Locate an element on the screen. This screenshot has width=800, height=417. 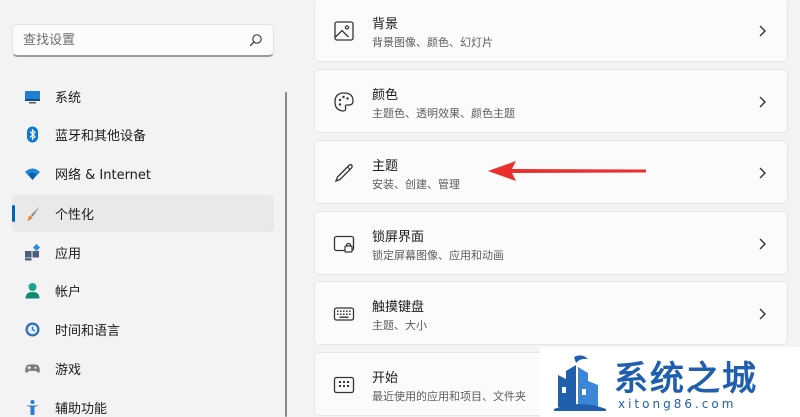
sidebar-item-time-language: 时间和语言 is located at coordinates (143, 329).